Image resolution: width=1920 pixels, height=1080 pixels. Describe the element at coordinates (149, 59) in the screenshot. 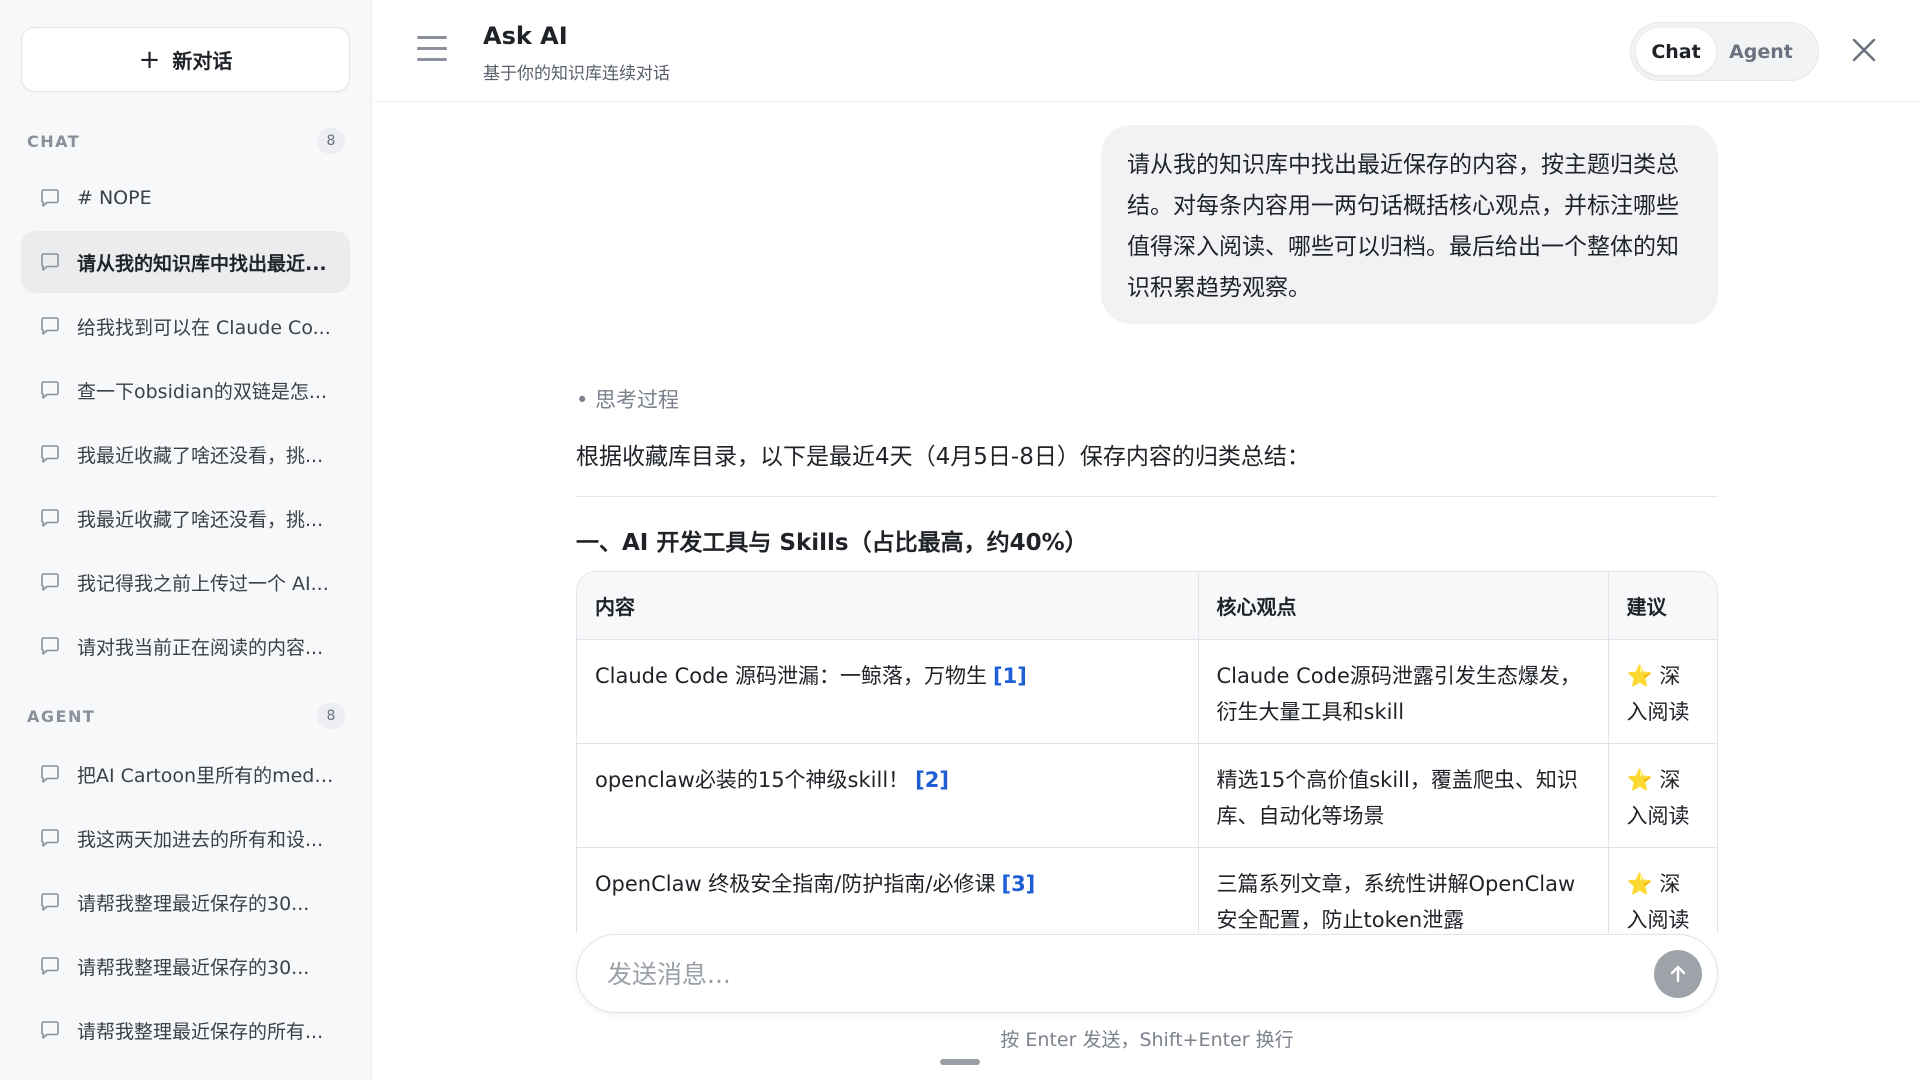

I see `plus-icon: +` at that location.